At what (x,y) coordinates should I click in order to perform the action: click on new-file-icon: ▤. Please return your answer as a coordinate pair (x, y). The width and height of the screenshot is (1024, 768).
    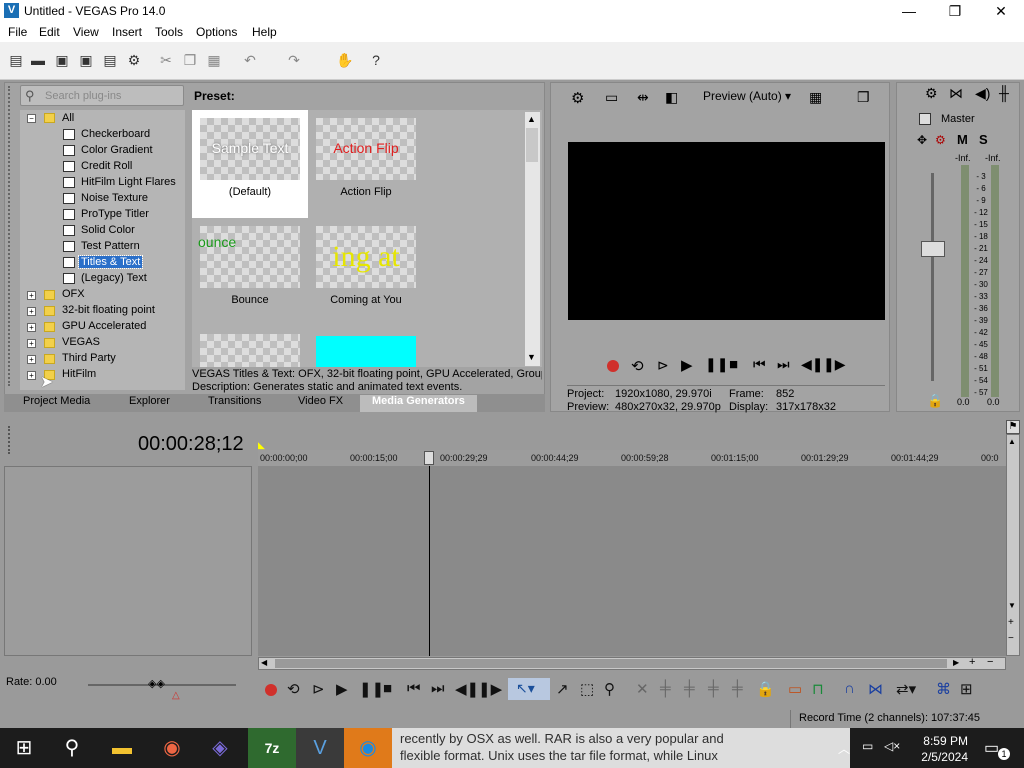
    Looking at the image, I should click on (16, 60).